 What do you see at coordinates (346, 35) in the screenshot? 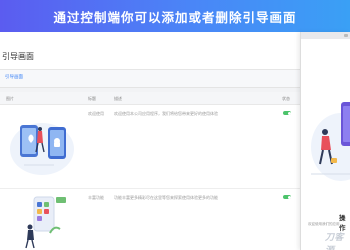
I see `more-icon` at bounding box center [346, 35].